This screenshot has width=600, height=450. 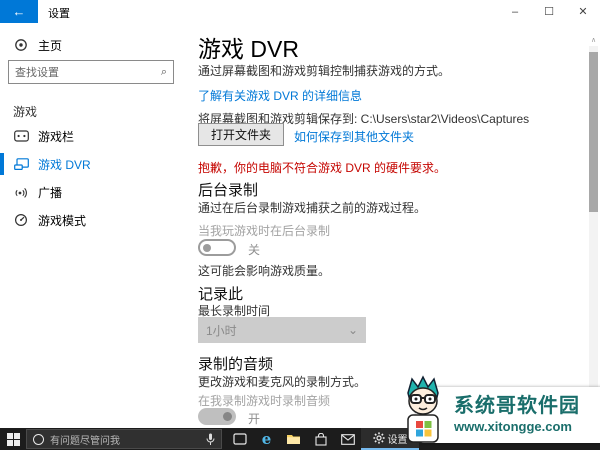 What do you see at coordinates (25, 112) in the screenshot?
I see `sidebar-section-games: 游戏` at bounding box center [25, 112].